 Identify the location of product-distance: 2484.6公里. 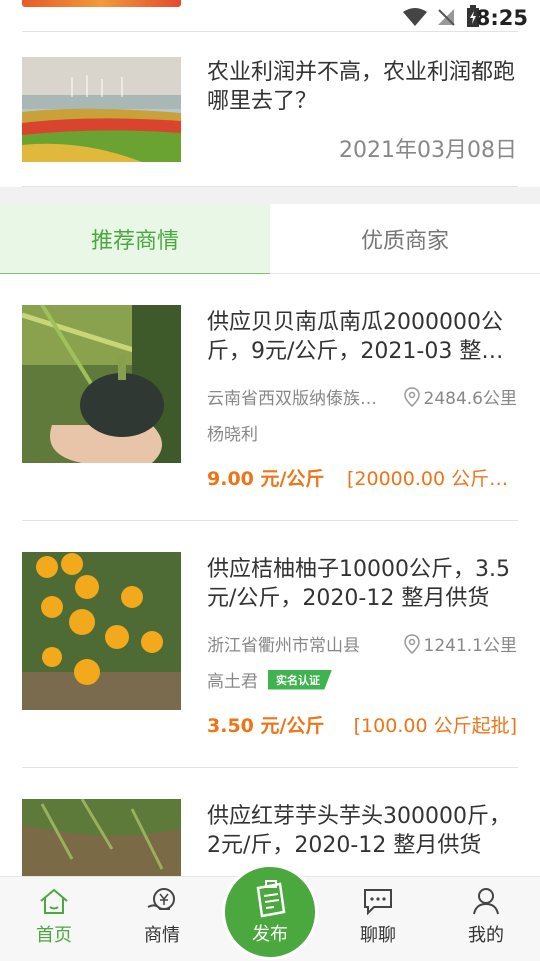
(460, 396).